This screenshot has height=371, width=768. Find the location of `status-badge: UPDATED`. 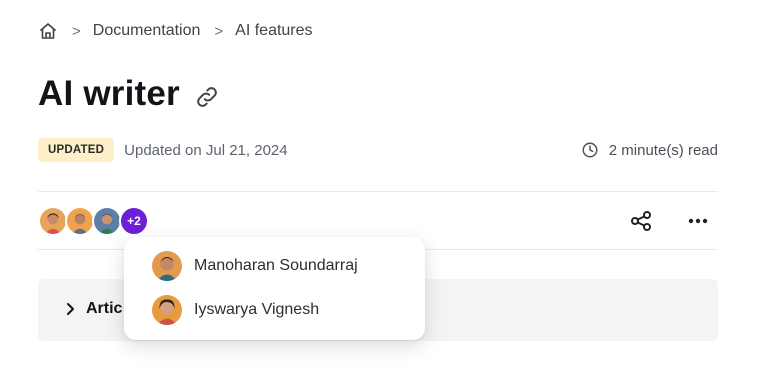

status-badge: UPDATED is located at coordinates (76, 150).